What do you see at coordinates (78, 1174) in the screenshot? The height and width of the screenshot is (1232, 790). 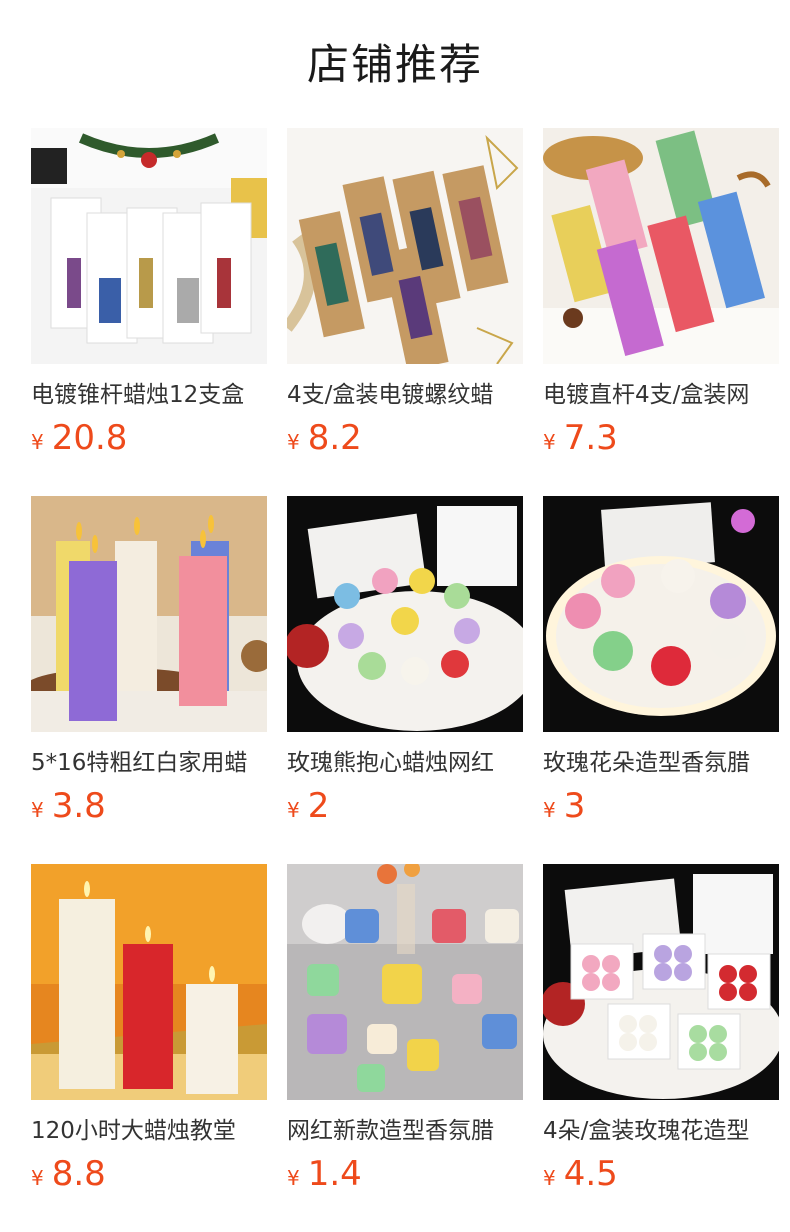 I see `product-price: 8.8` at bounding box center [78, 1174].